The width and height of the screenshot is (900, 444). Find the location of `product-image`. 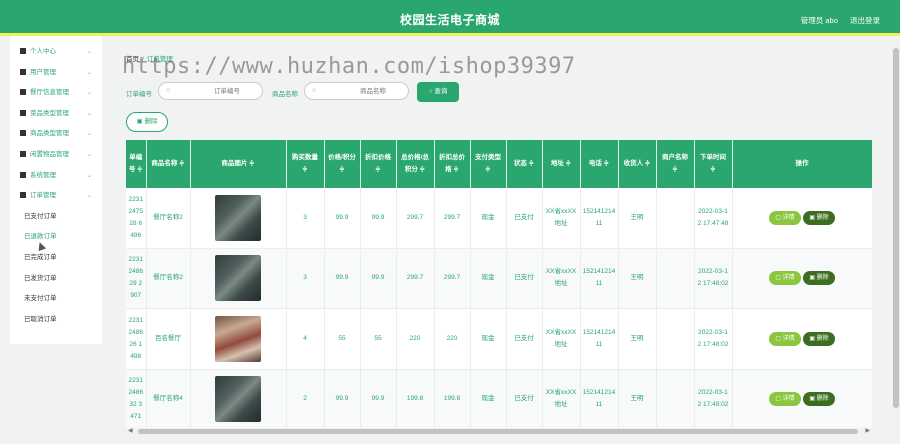

product-image is located at coordinates (238, 278).